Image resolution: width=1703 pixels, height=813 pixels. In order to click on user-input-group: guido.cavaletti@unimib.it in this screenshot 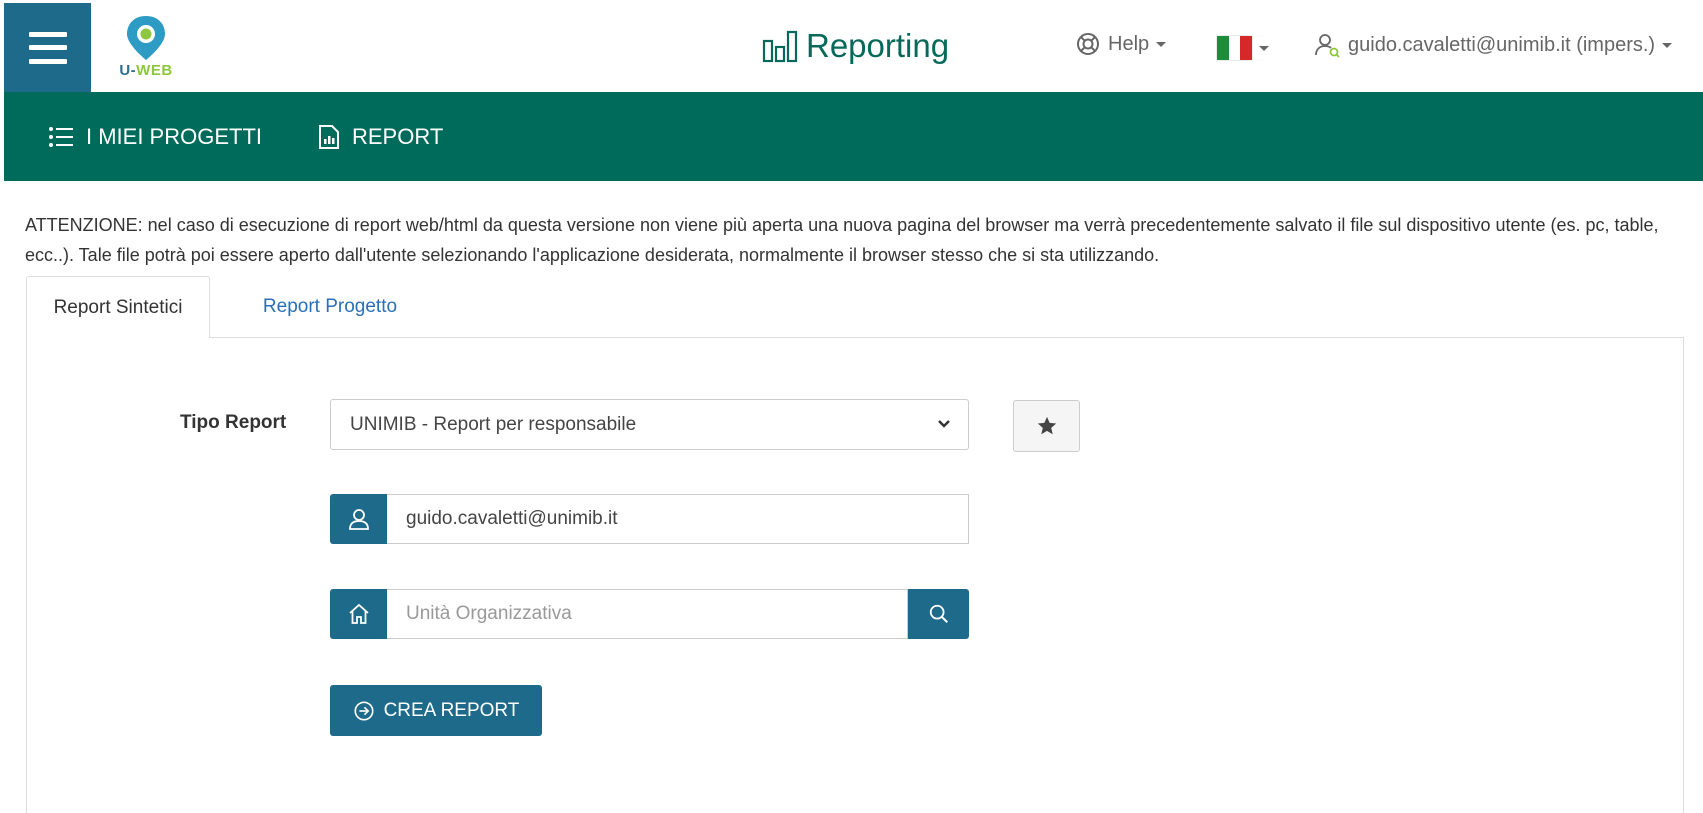, I will do `click(649, 519)`.